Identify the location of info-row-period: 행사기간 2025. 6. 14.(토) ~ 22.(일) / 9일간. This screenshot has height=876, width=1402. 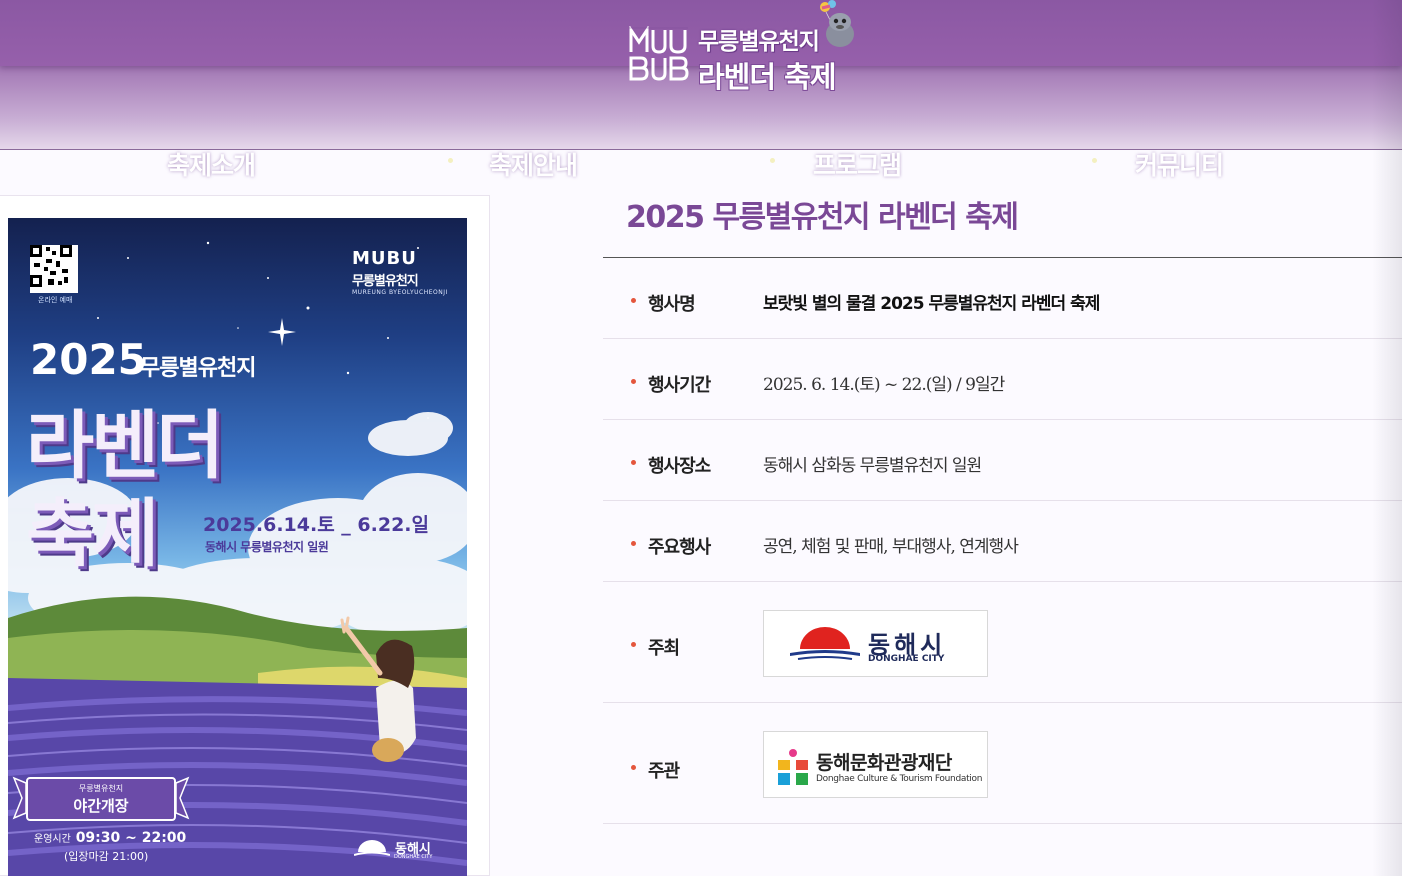
(1002, 379).